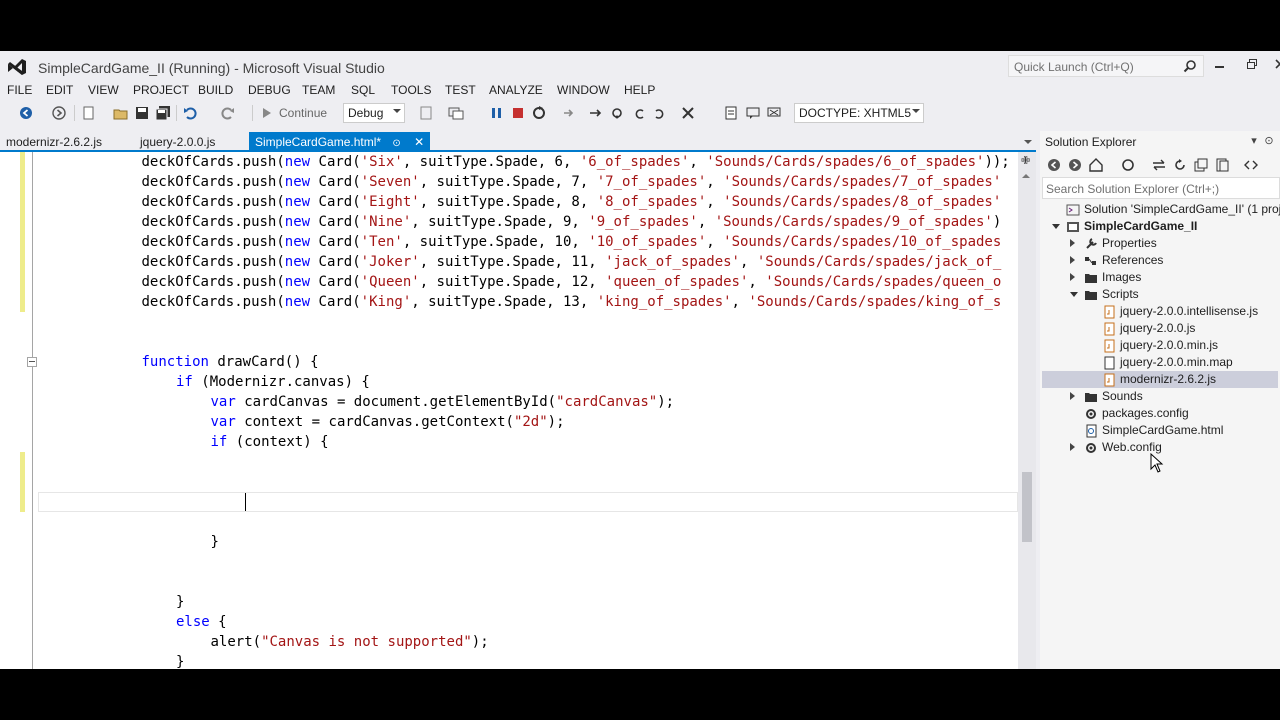 The width and height of the screenshot is (1280, 720). I want to click on menu-view: VIEW, so click(103, 90).